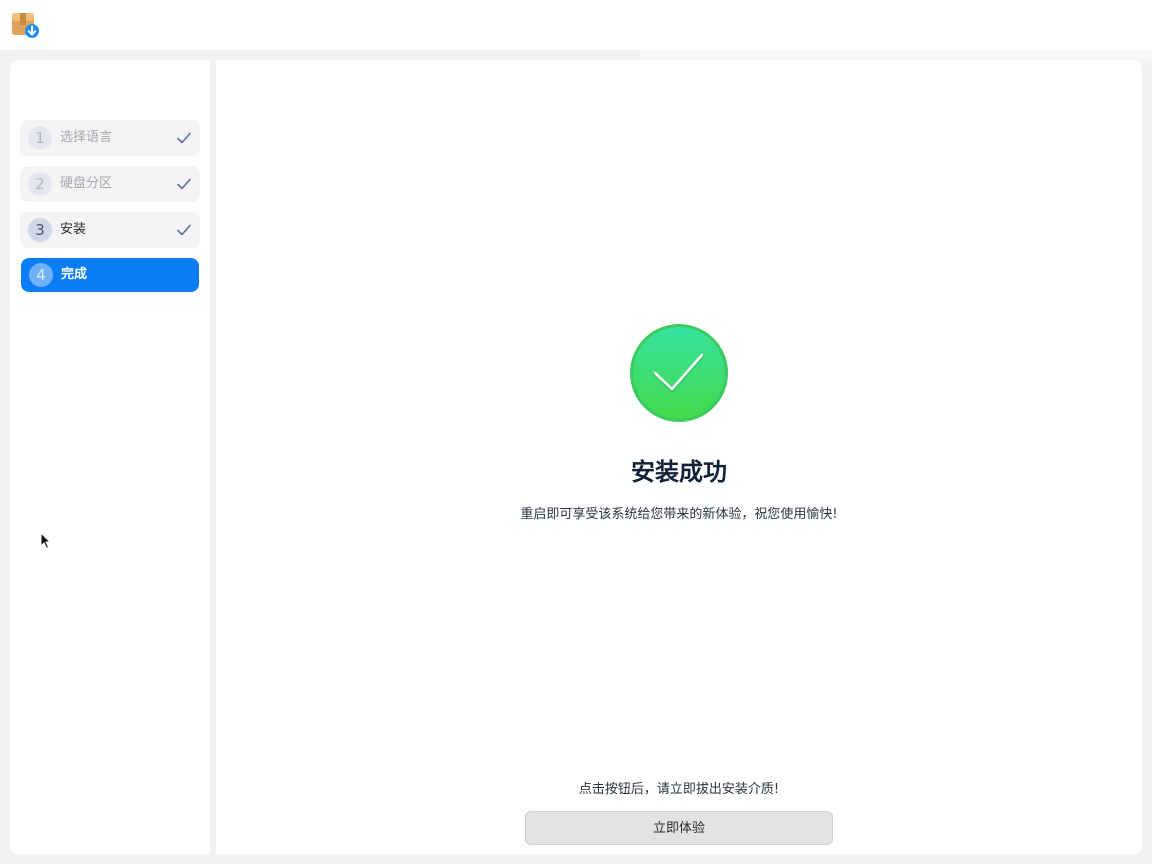 The height and width of the screenshot is (864, 1152). I want to click on step-number: 2, so click(40, 184).